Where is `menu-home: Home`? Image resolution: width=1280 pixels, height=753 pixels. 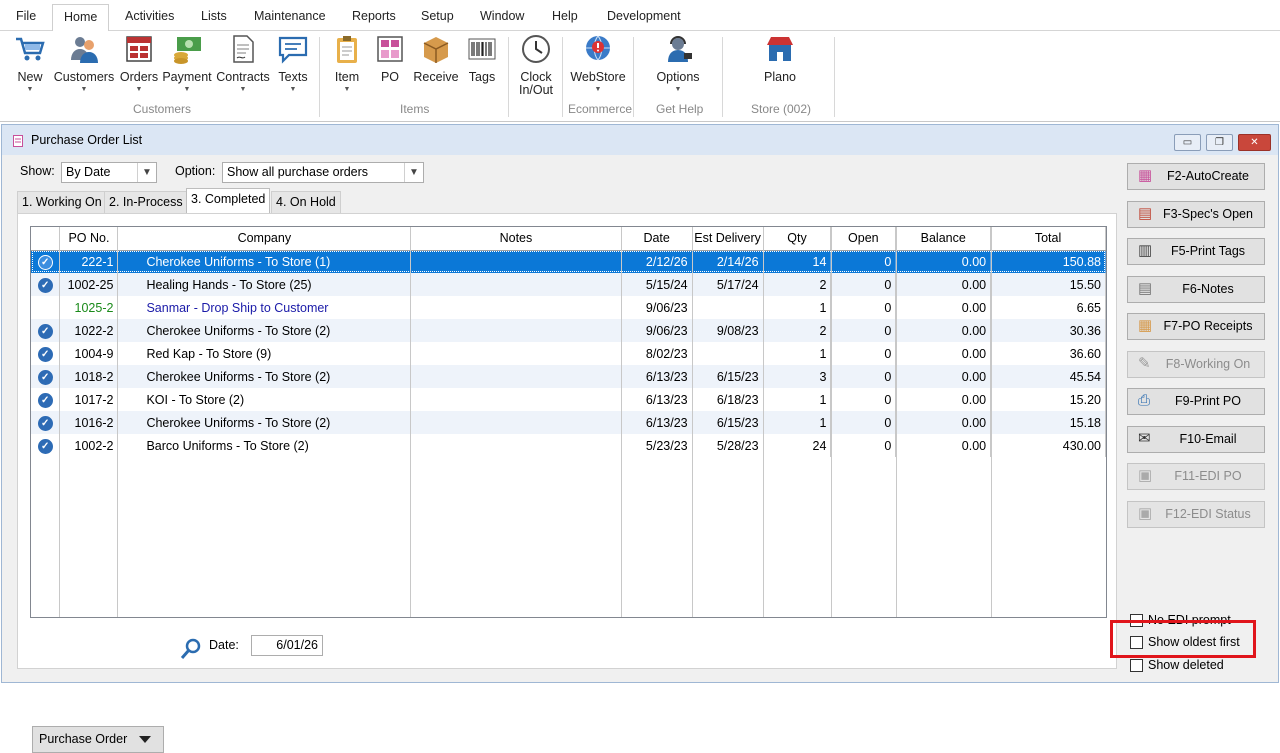 menu-home: Home is located at coordinates (81, 18).